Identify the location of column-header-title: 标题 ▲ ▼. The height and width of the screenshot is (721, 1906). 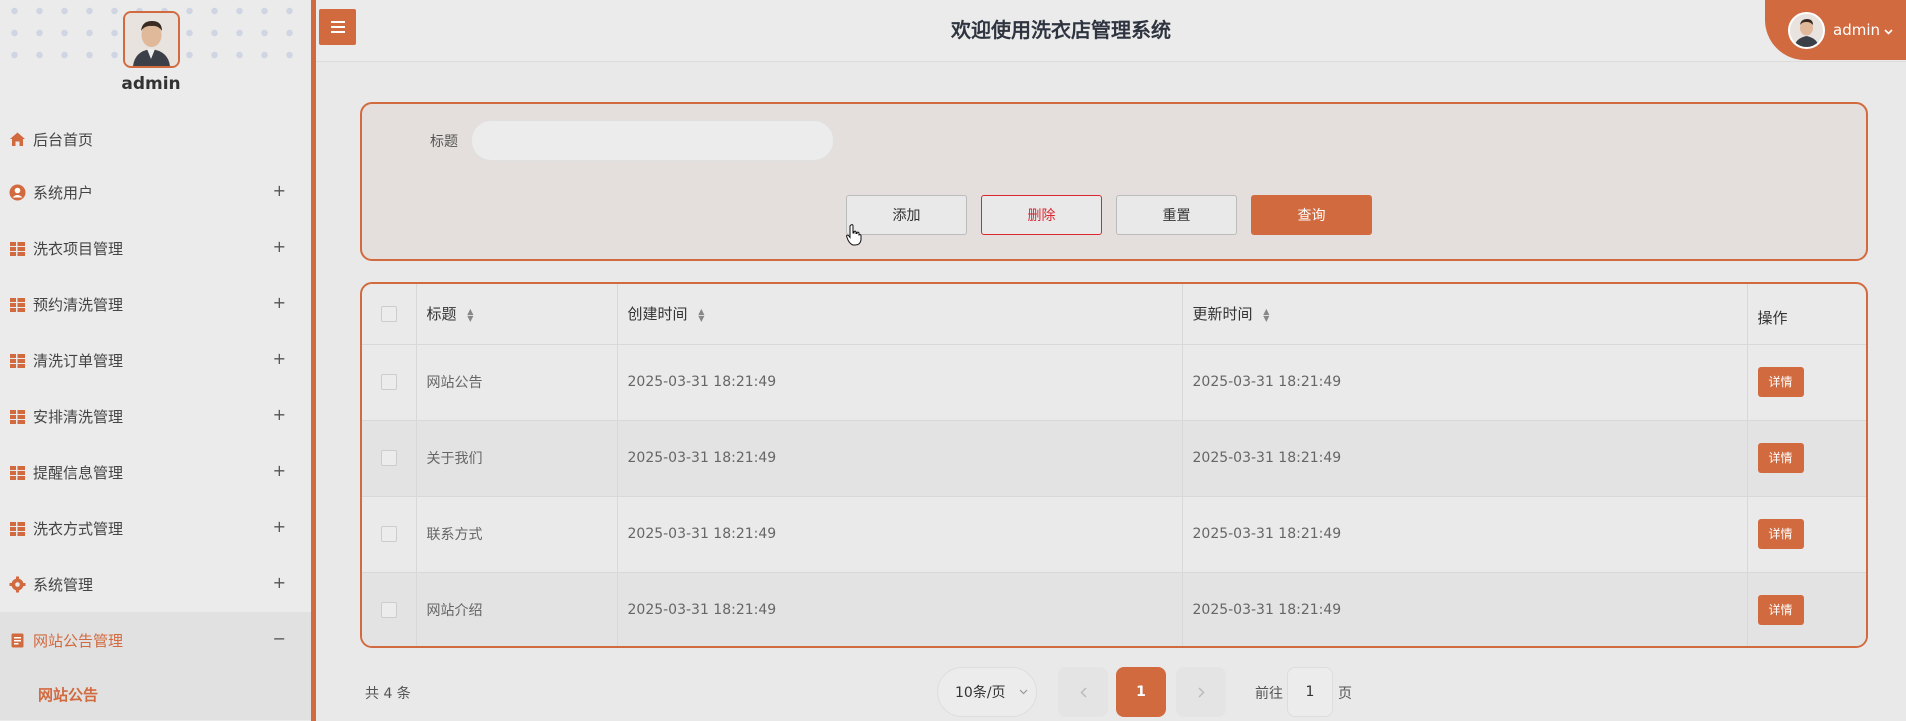
(517, 314).